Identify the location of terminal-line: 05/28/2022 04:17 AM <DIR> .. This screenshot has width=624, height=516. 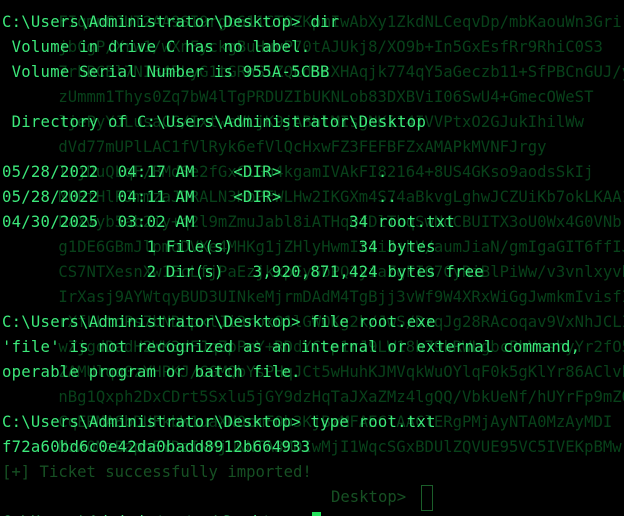
(195, 172).